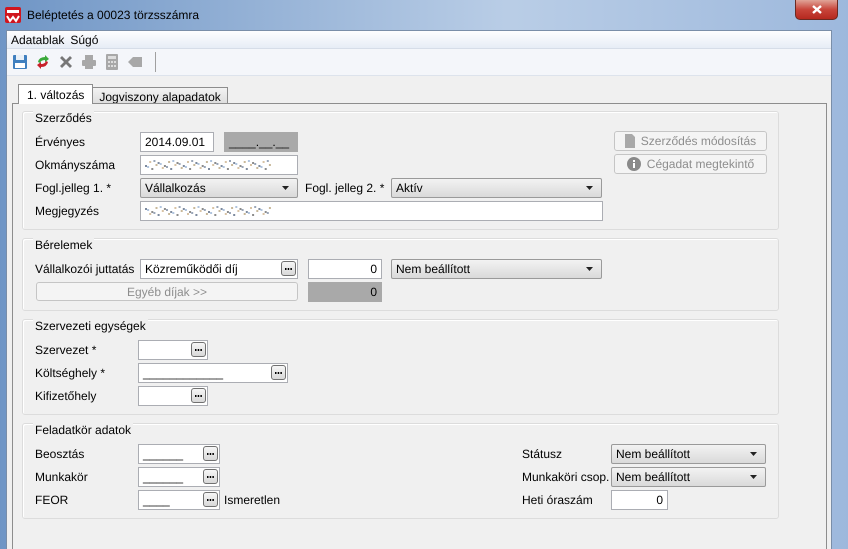 The width and height of the screenshot is (848, 549). Describe the element at coordinates (191, 269) in the screenshot. I see `field-value: Közreműködői díj` at that location.